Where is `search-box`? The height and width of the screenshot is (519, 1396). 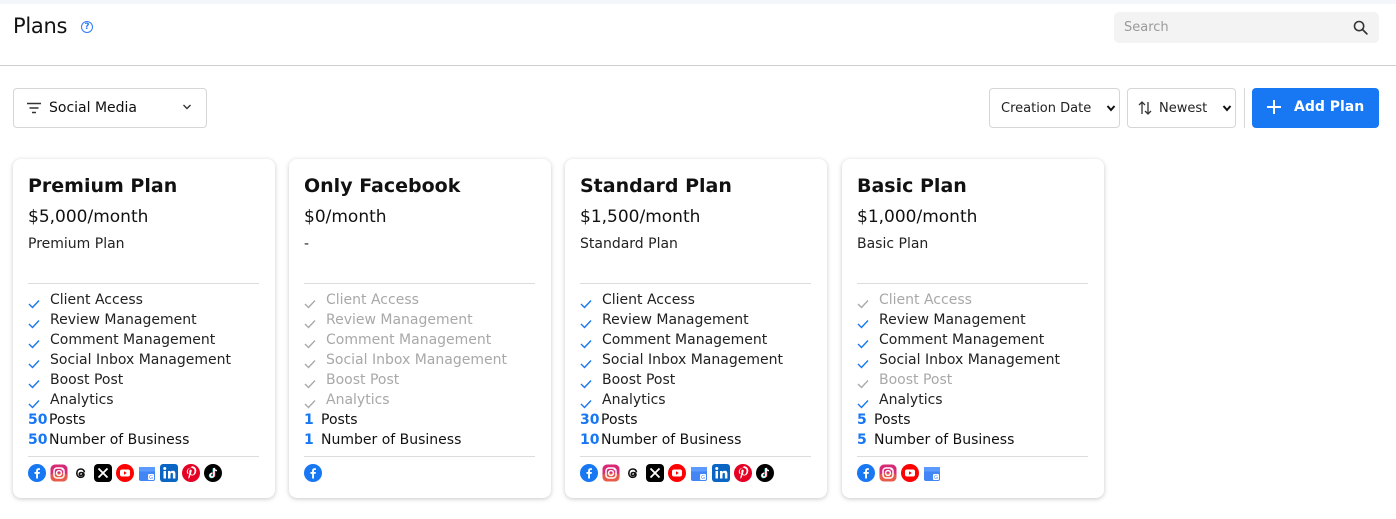 search-box is located at coordinates (1246, 27).